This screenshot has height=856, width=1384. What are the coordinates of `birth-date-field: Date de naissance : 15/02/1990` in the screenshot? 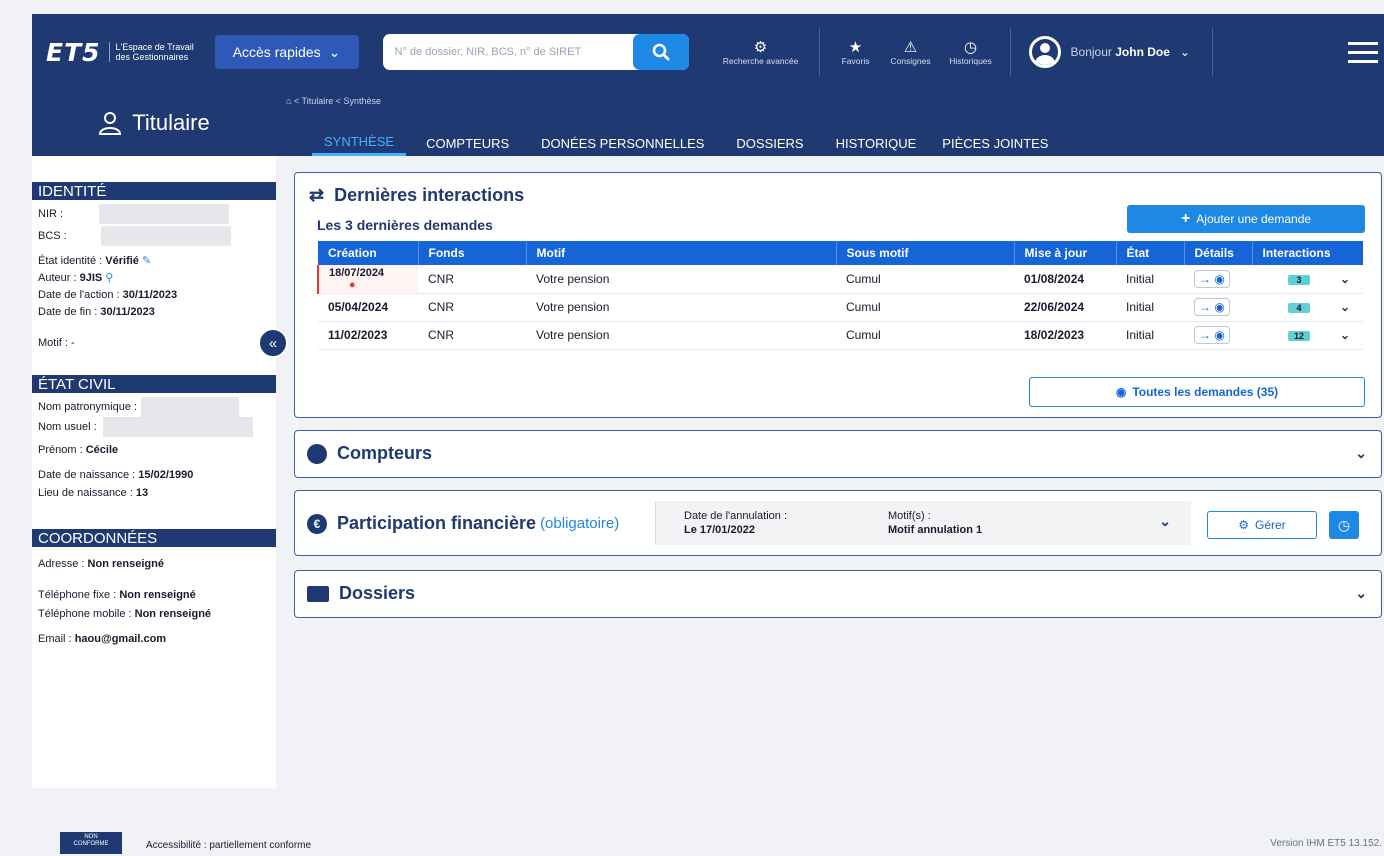 It's located at (154, 475).